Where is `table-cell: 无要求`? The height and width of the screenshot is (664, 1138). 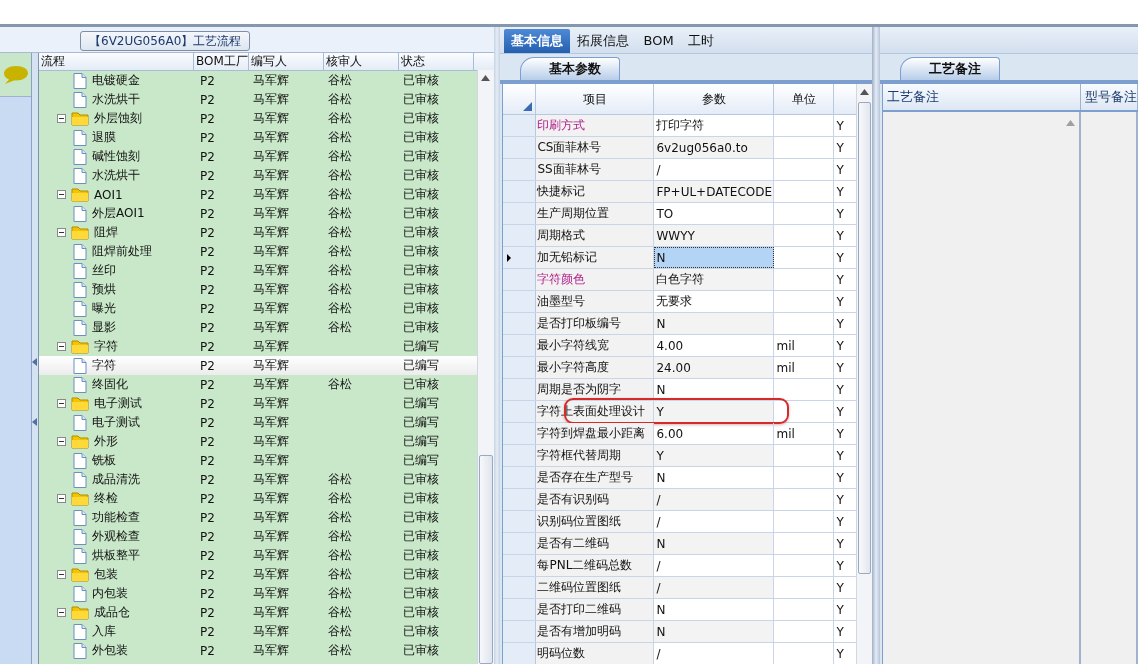 table-cell: 无要求 is located at coordinates (714, 301).